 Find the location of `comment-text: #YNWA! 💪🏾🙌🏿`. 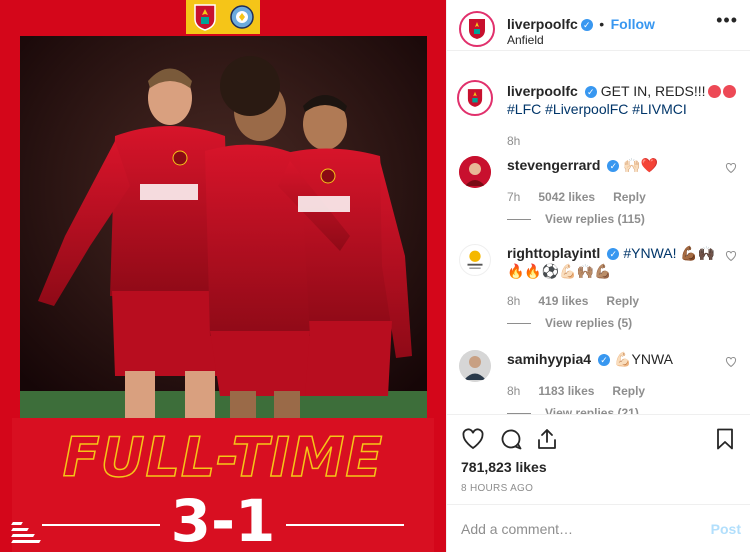

comment-text: #YNWA! 💪🏾🙌🏿 is located at coordinates (669, 253).